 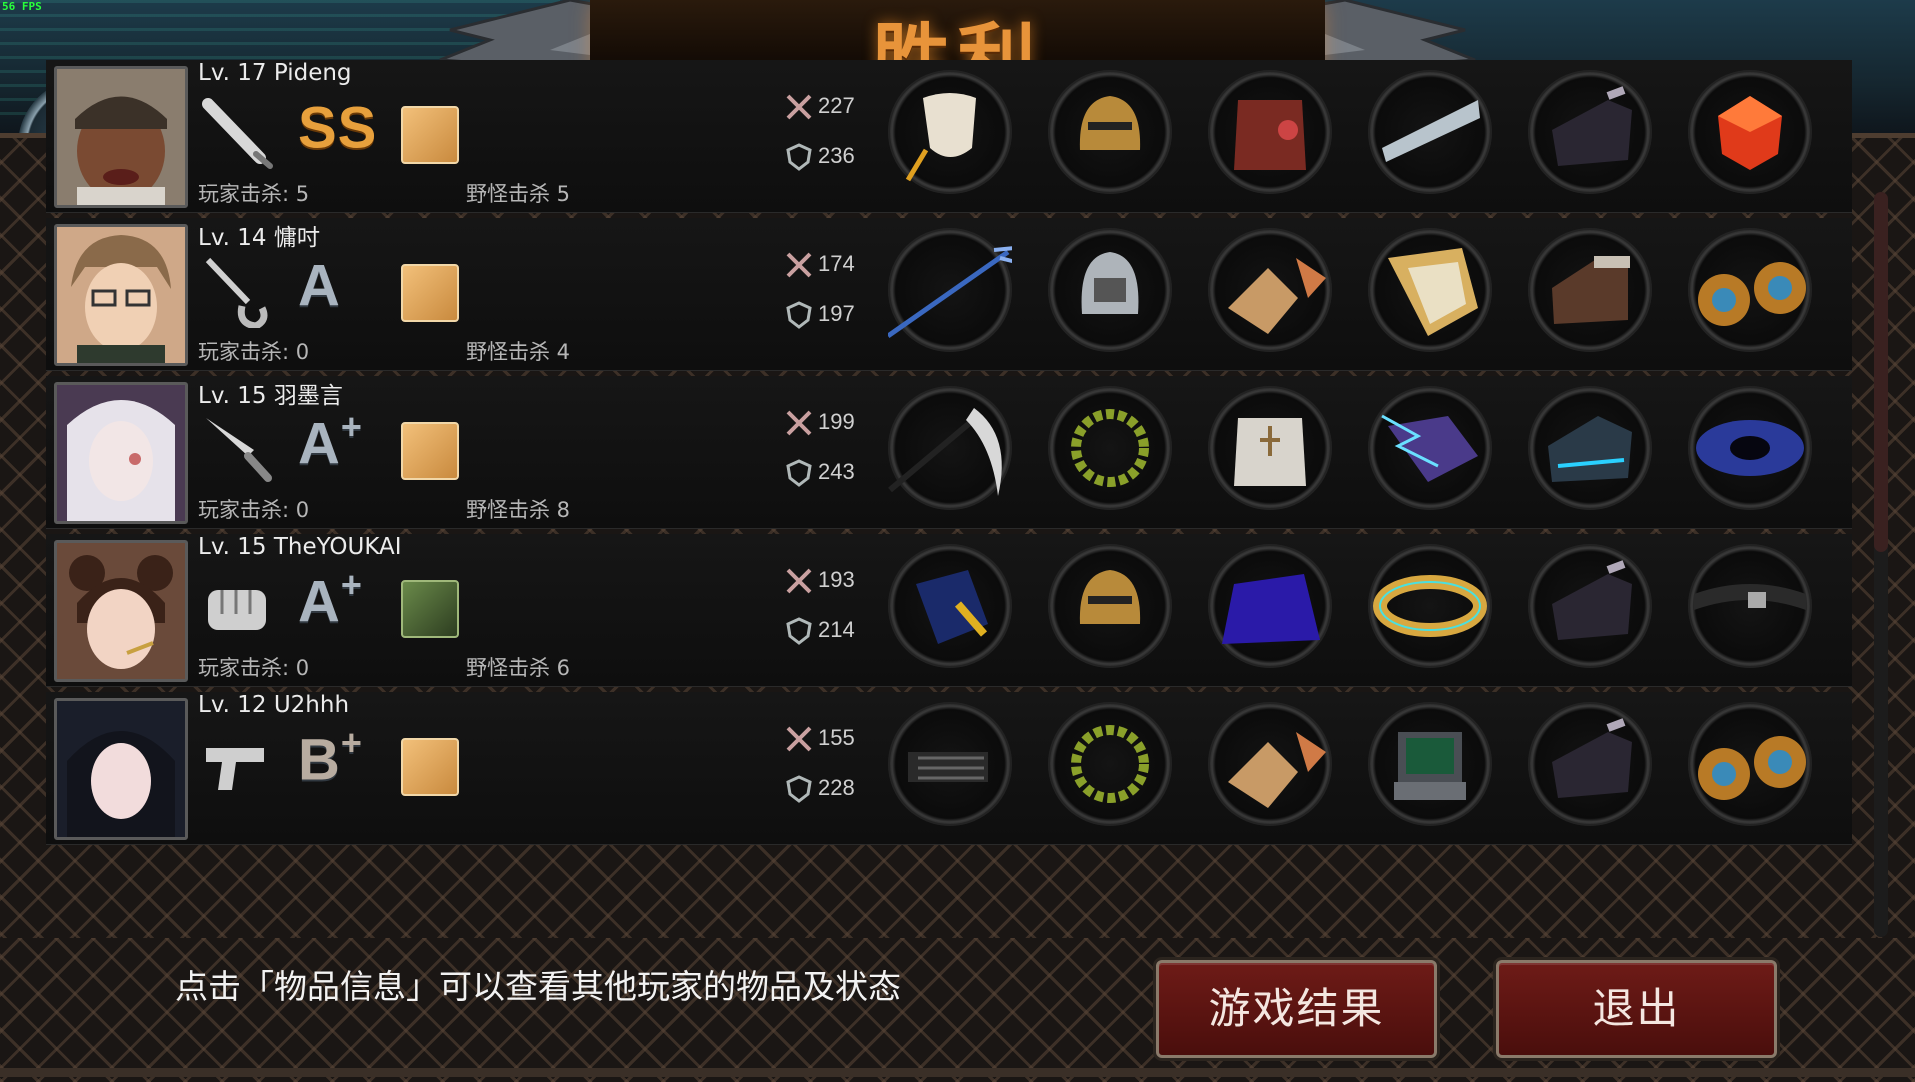 I want to click on defense-stat: 228, so click(x=819, y=789).